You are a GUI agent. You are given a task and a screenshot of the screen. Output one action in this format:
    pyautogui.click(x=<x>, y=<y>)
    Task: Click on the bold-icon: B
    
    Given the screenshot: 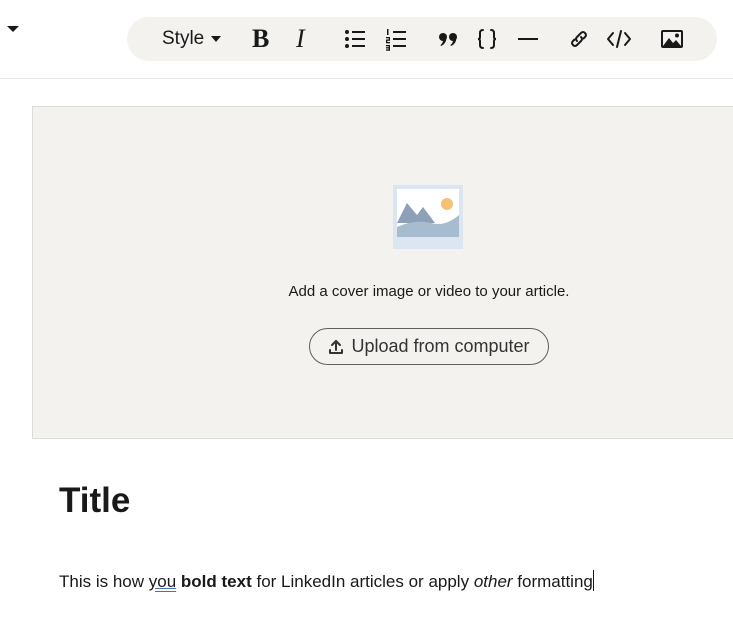 What is the action you would take?
    pyautogui.click(x=261, y=38)
    